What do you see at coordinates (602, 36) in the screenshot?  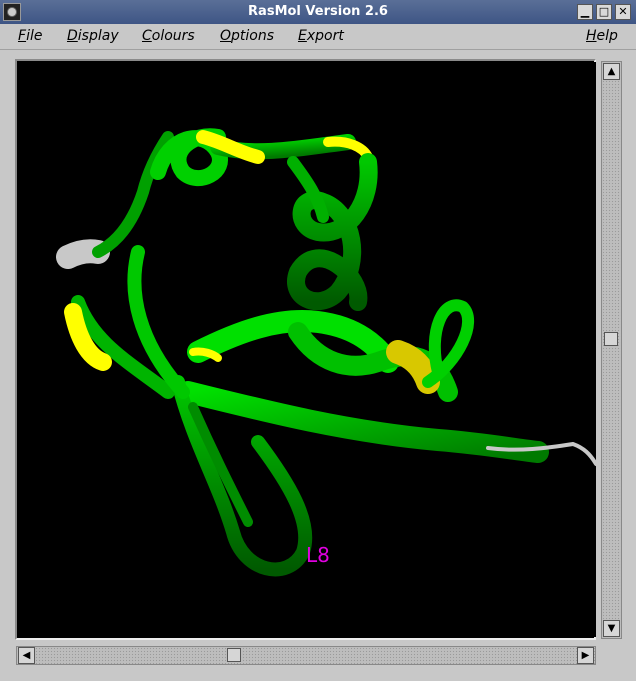 I see `menu-help: Help` at bounding box center [602, 36].